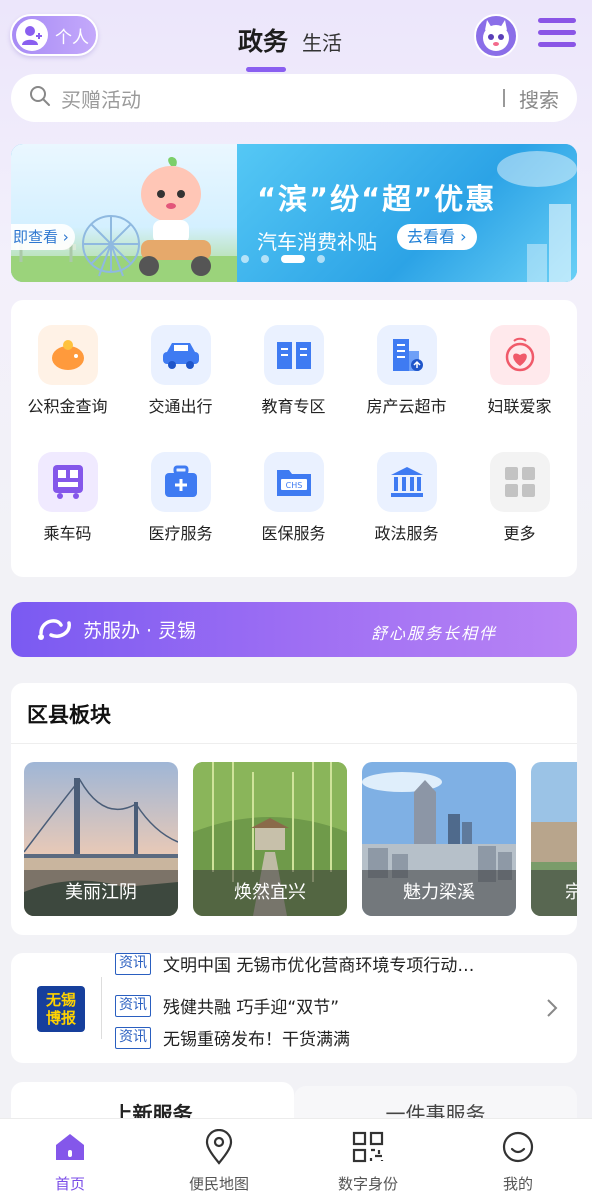 Image resolution: width=592 pixels, height=1200 pixels. Describe the element at coordinates (101, 1008) in the screenshot. I see `divider` at that location.